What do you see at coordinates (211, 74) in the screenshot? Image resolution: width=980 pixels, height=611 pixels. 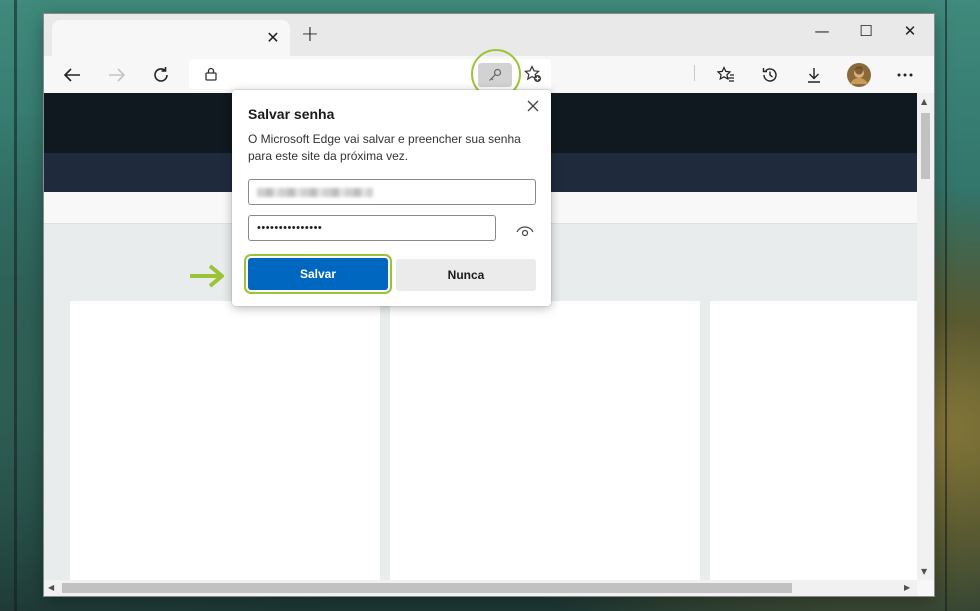 I see `lock-icon` at bounding box center [211, 74].